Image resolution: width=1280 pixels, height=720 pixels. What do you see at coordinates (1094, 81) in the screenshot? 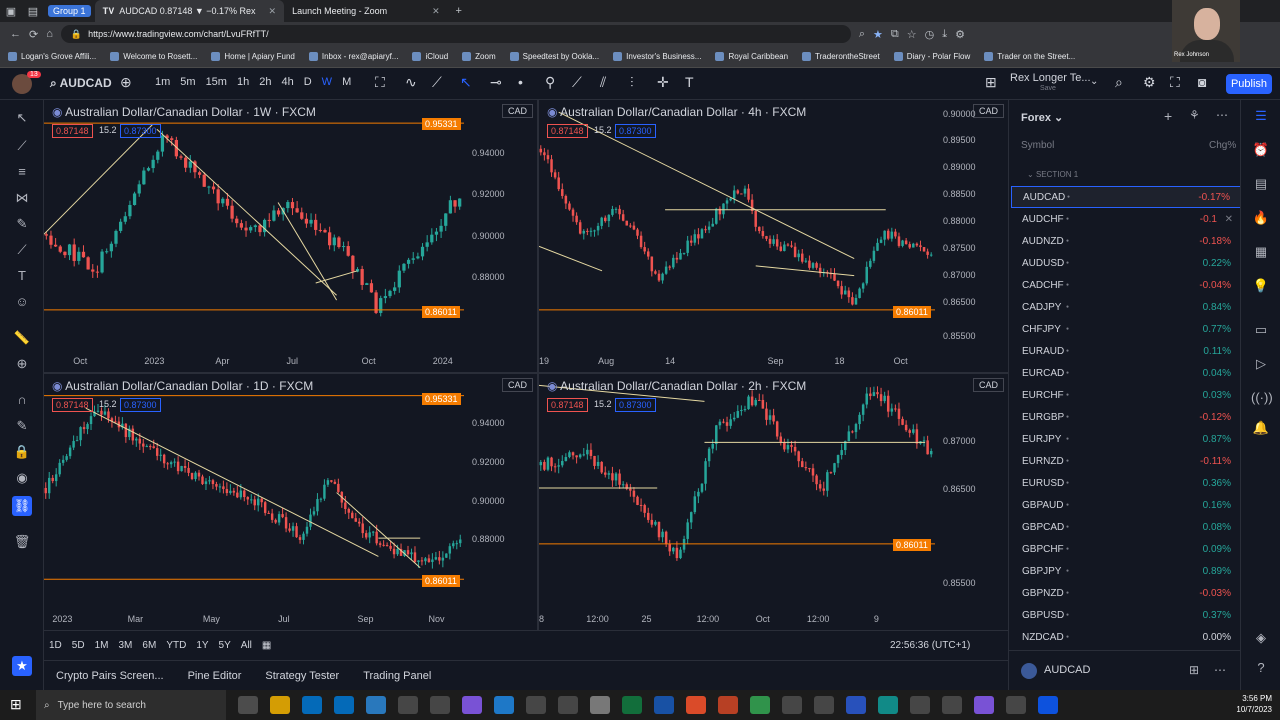
I see `chevron-down-icon: ⌄` at bounding box center [1094, 81].